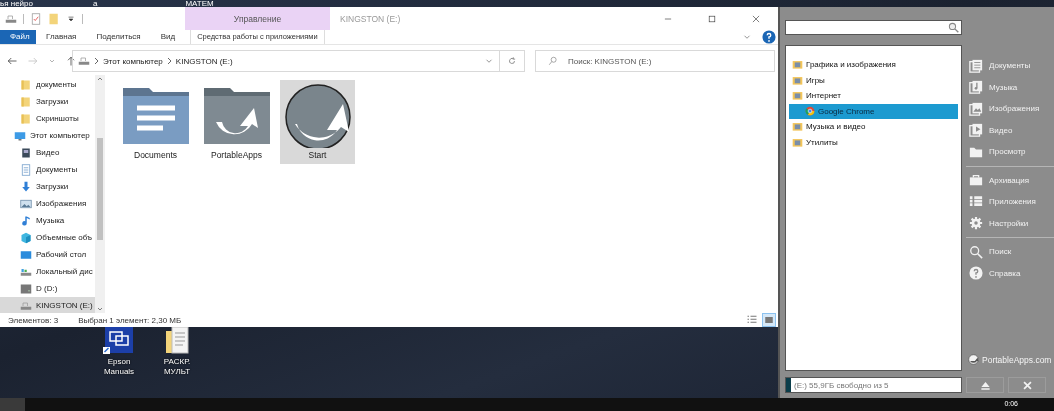 Image resolution: width=1054 pixels, height=411 pixels. What do you see at coordinates (841, 385) in the screenshot?
I see `disk-space-text: (E:) 55,9ГБ свободно из 5` at bounding box center [841, 385].